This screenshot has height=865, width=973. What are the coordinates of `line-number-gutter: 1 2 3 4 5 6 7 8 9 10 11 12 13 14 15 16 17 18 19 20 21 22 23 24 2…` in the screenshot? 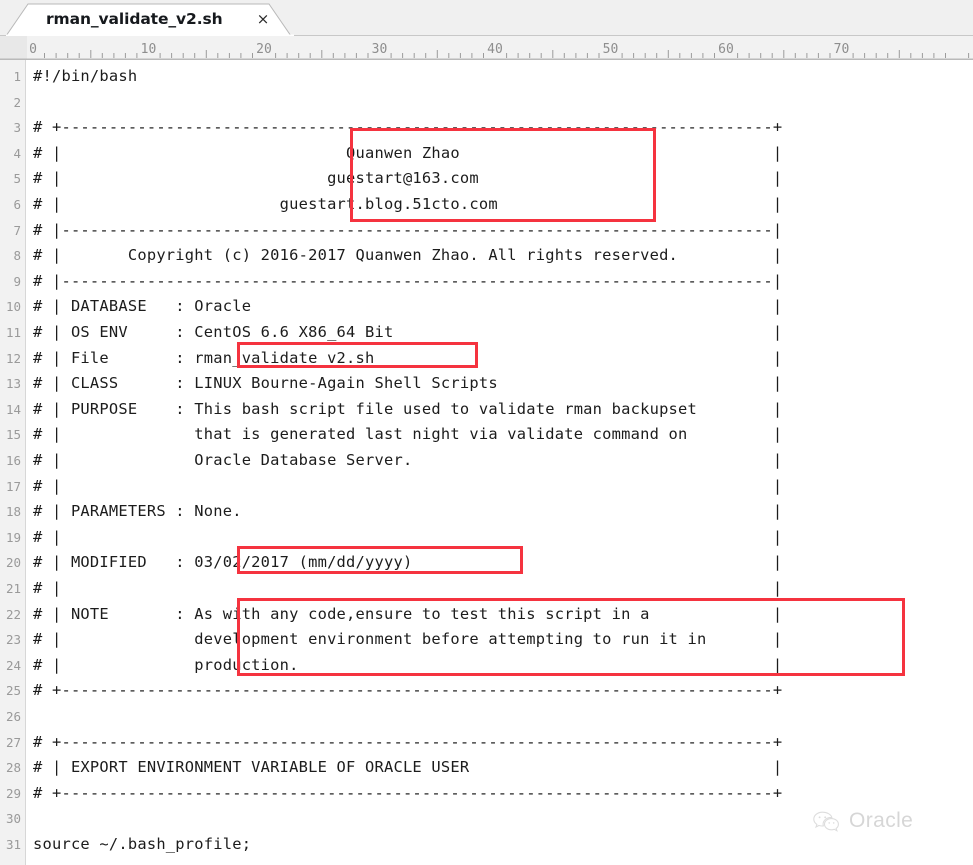 It's located at (13, 462).